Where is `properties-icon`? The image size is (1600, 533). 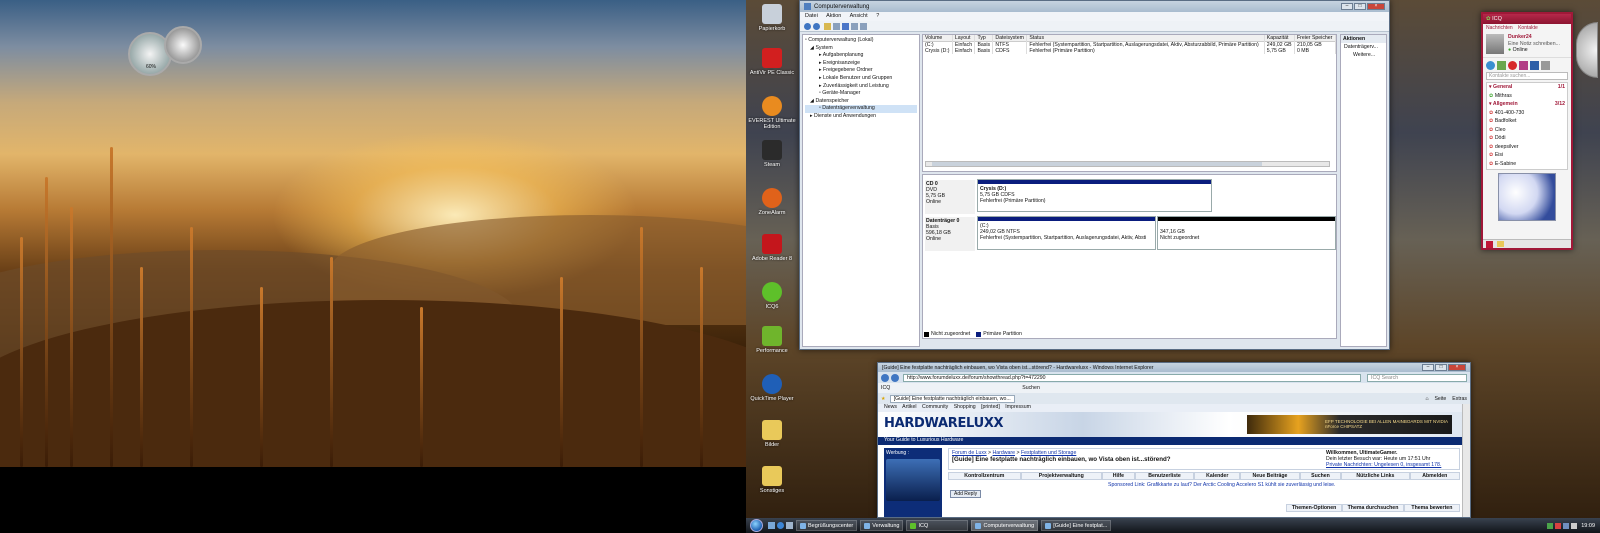
properties-icon is located at coordinates (854, 26).